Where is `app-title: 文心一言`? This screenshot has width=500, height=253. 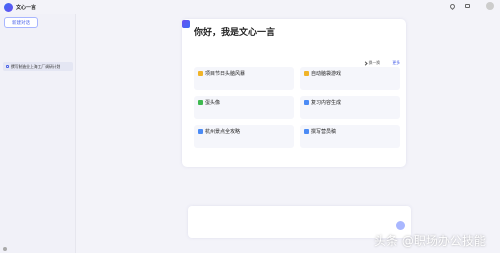 app-title: 文心一言 is located at coordinates (26, 7).